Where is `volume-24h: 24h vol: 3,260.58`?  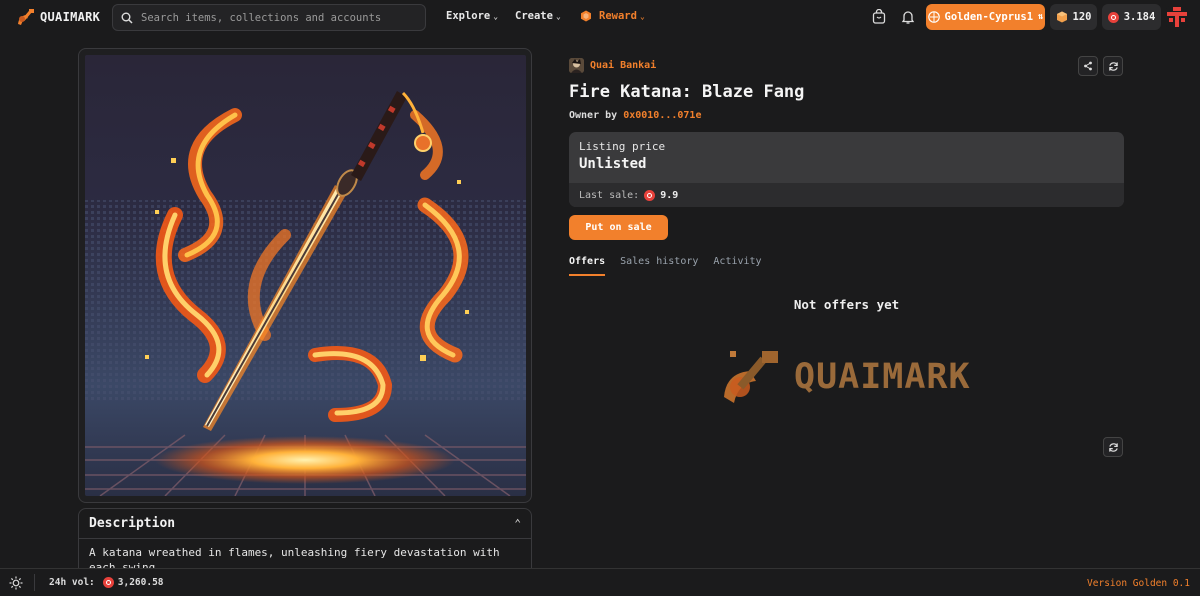 volume-24h: 24h vol: 3,260.58 is located at coordinates (106, 582).